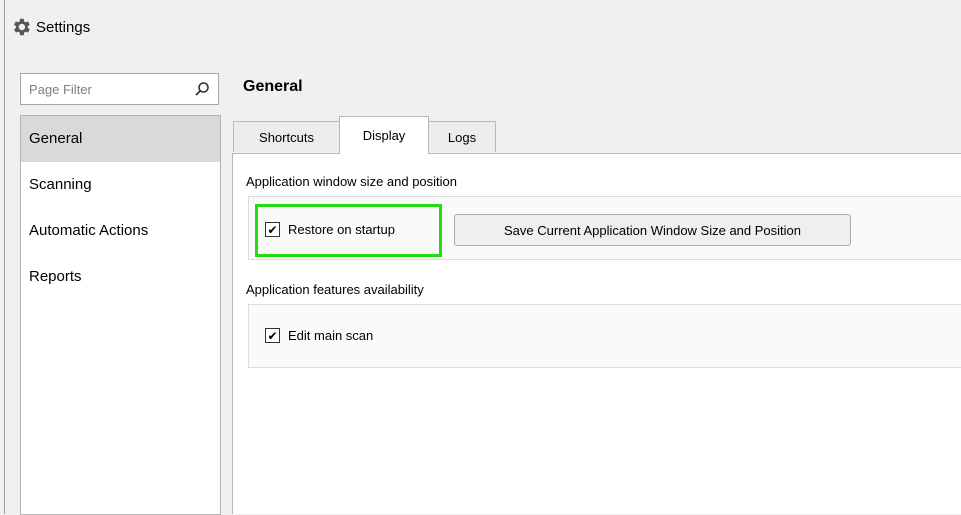 The image size is (961, 515). What do you see at coordinates (109, 89) in the screenshot?
I see `page-filter-input` at bounding box center [109, 89].